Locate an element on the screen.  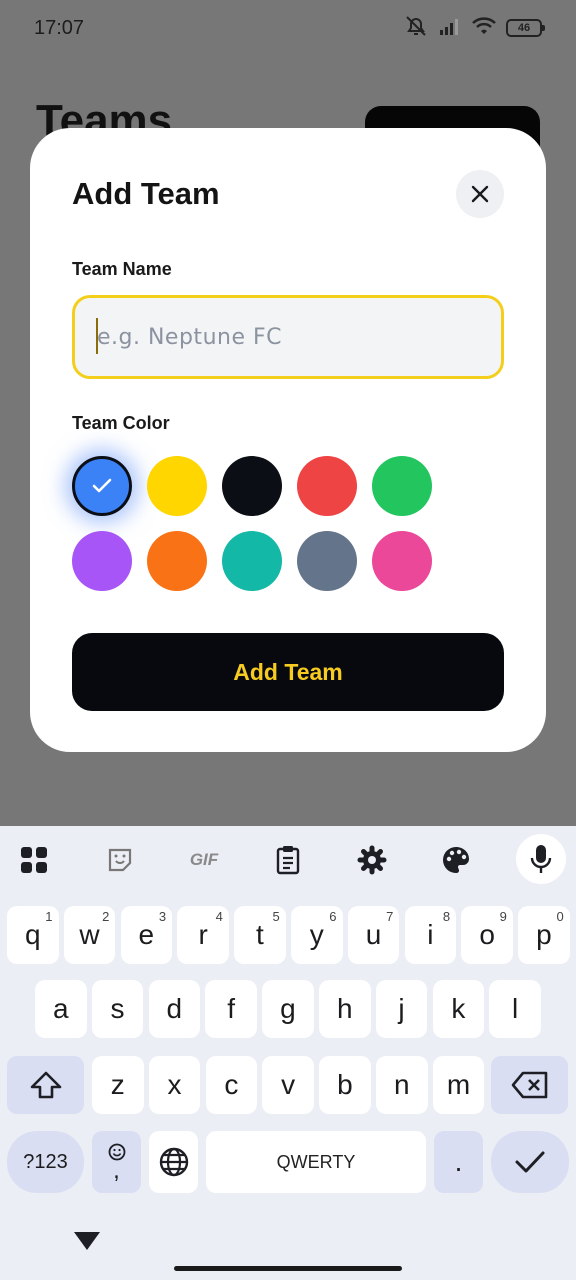
key-q: q1 is located at coordinates (33, 935).